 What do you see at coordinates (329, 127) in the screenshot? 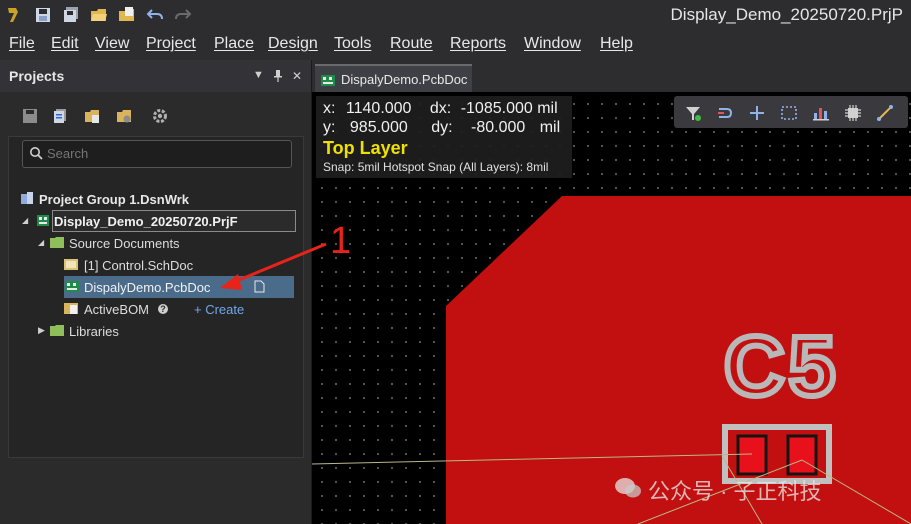
I see `y-label: y:` at bounding box center [329, 127].